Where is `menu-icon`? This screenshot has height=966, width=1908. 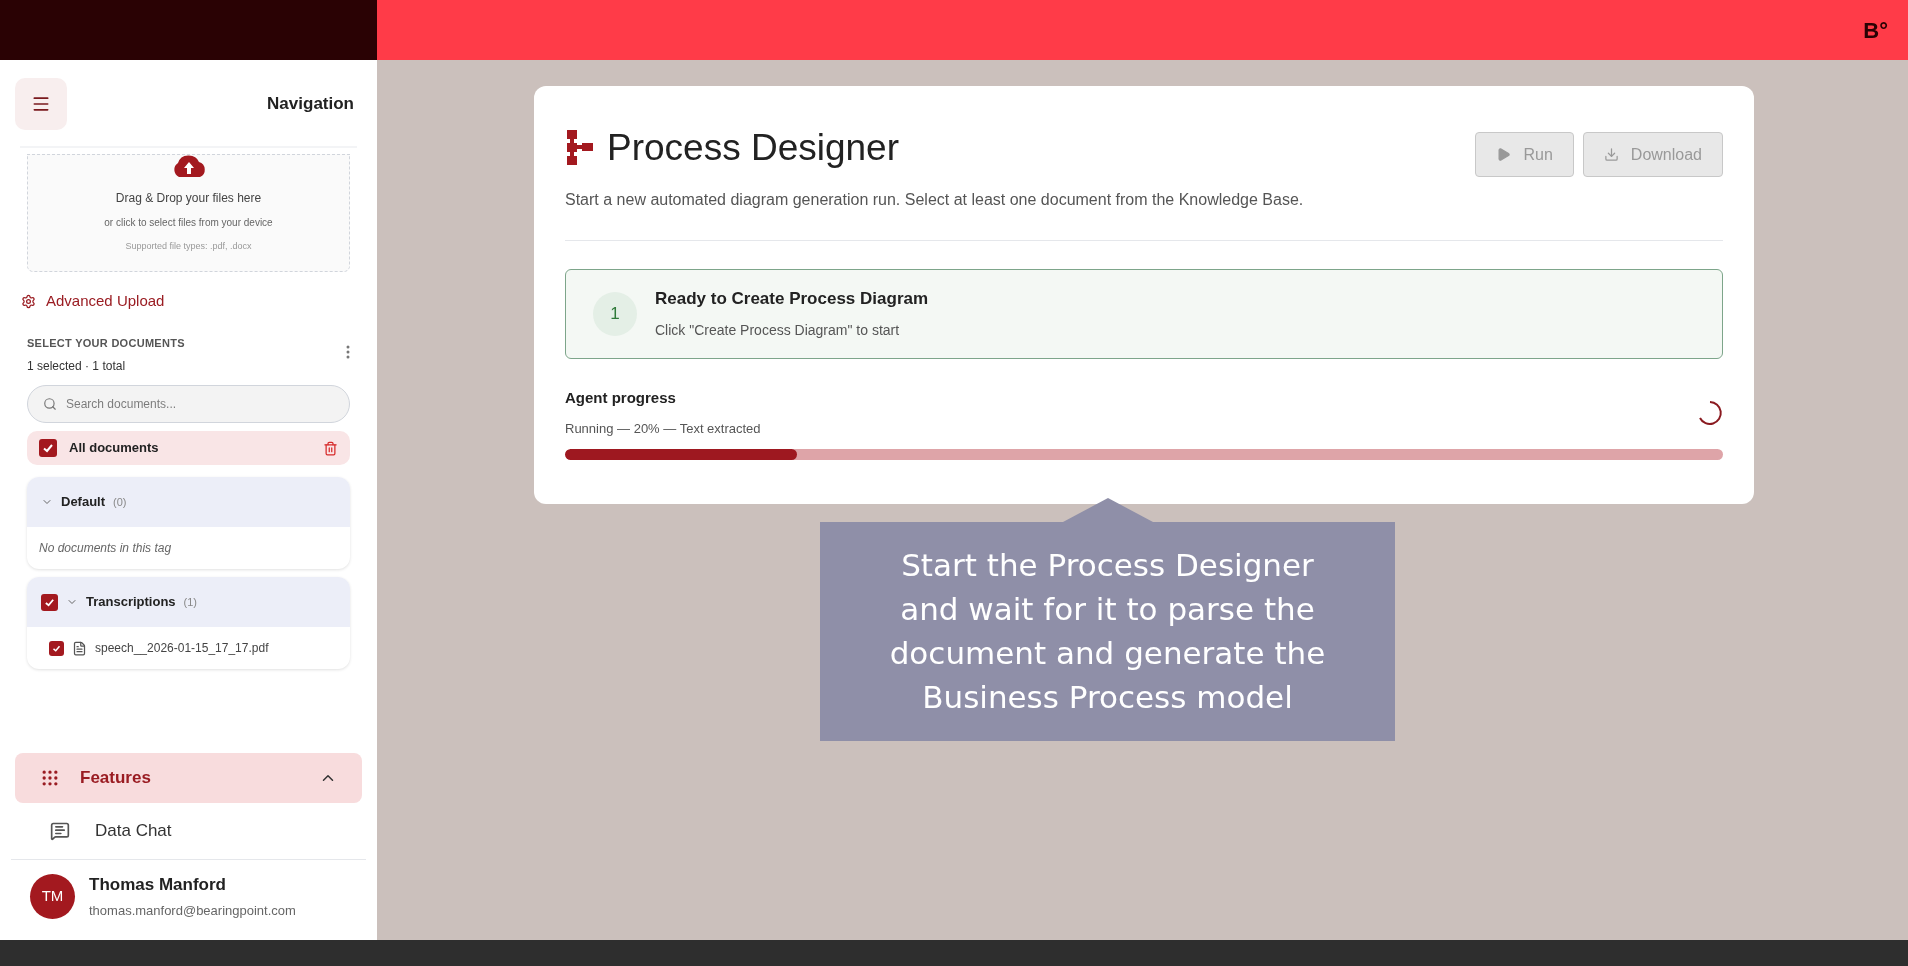 menu-icon is located at coordinates (41, 104).